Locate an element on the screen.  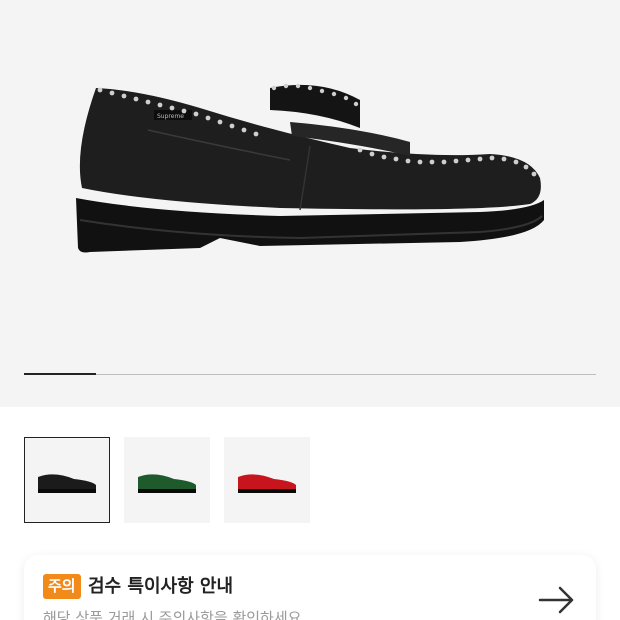
shoe-thumbnail-black is located at coordinates (67, 483).